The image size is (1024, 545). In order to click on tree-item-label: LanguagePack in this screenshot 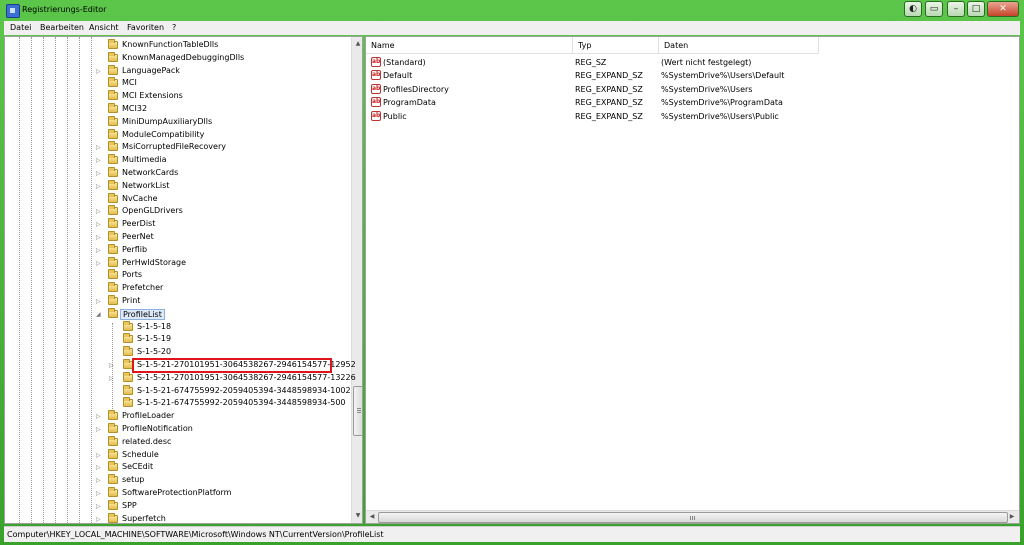, I will do `click(151, 70)`.